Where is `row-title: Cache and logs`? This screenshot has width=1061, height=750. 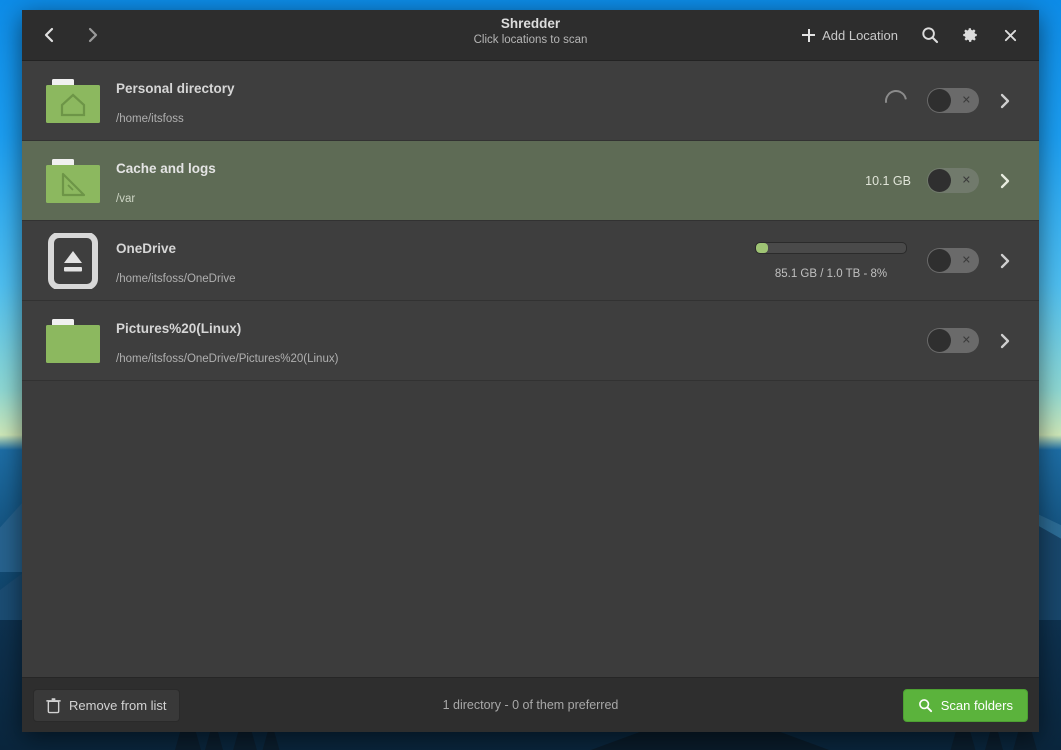
row-title: Cache and logs is located at coordinates (166, 168).